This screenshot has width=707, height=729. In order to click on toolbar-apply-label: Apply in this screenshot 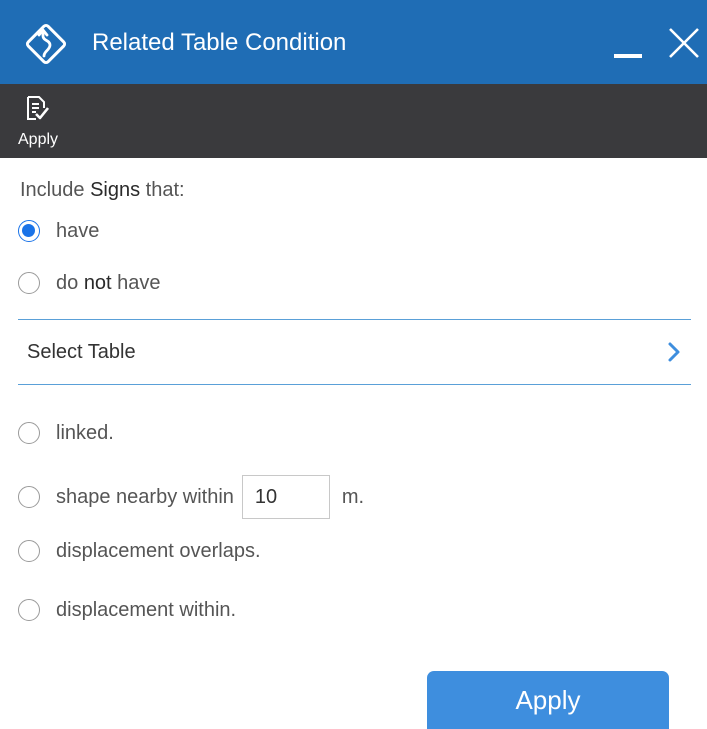, I will do `click(38, 139)`.